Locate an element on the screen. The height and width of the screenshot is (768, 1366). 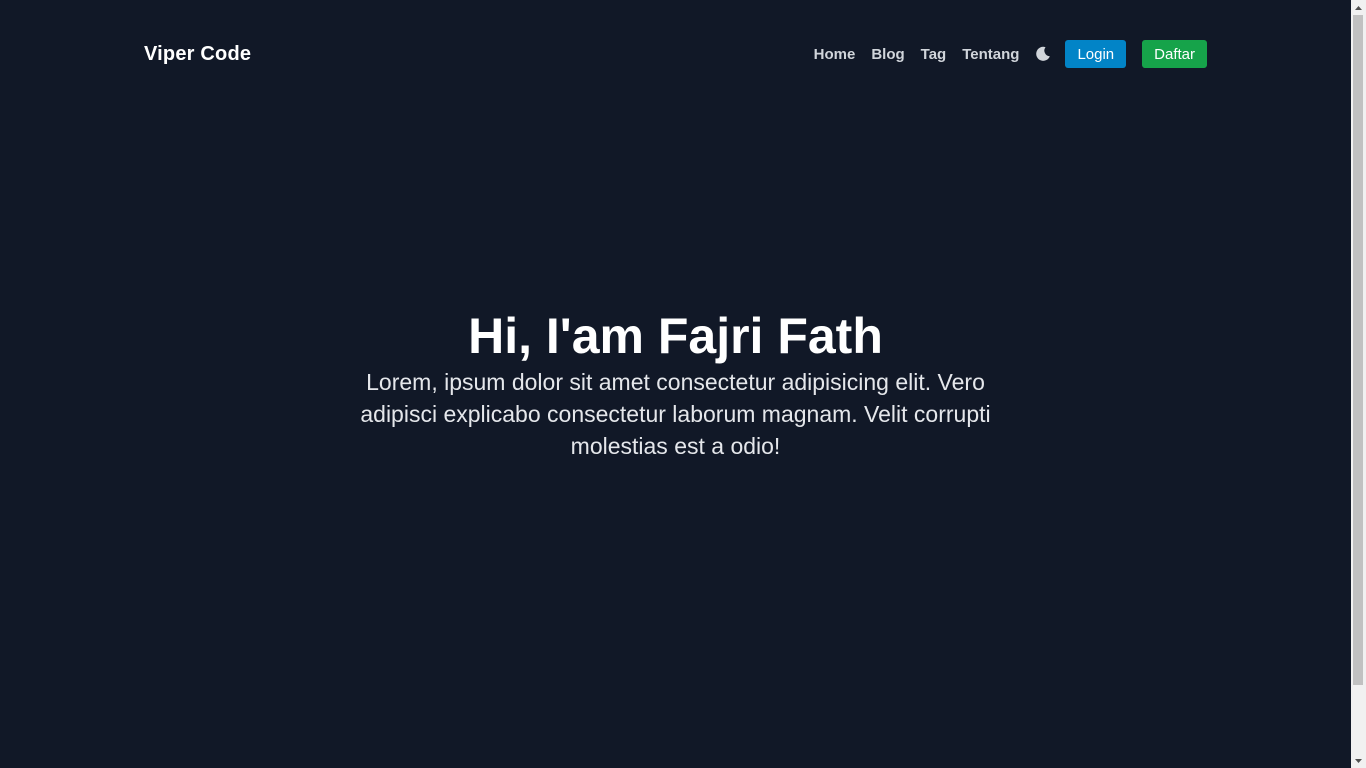
nav-link-blog: Blog is located at coordinates (887, 54).